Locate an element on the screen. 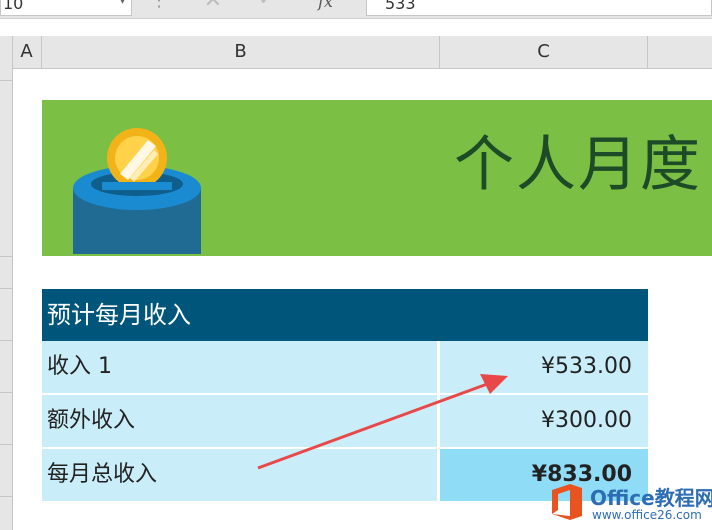  watermark: Office教程网 www.office26.com is located at coordinates (630, 504).